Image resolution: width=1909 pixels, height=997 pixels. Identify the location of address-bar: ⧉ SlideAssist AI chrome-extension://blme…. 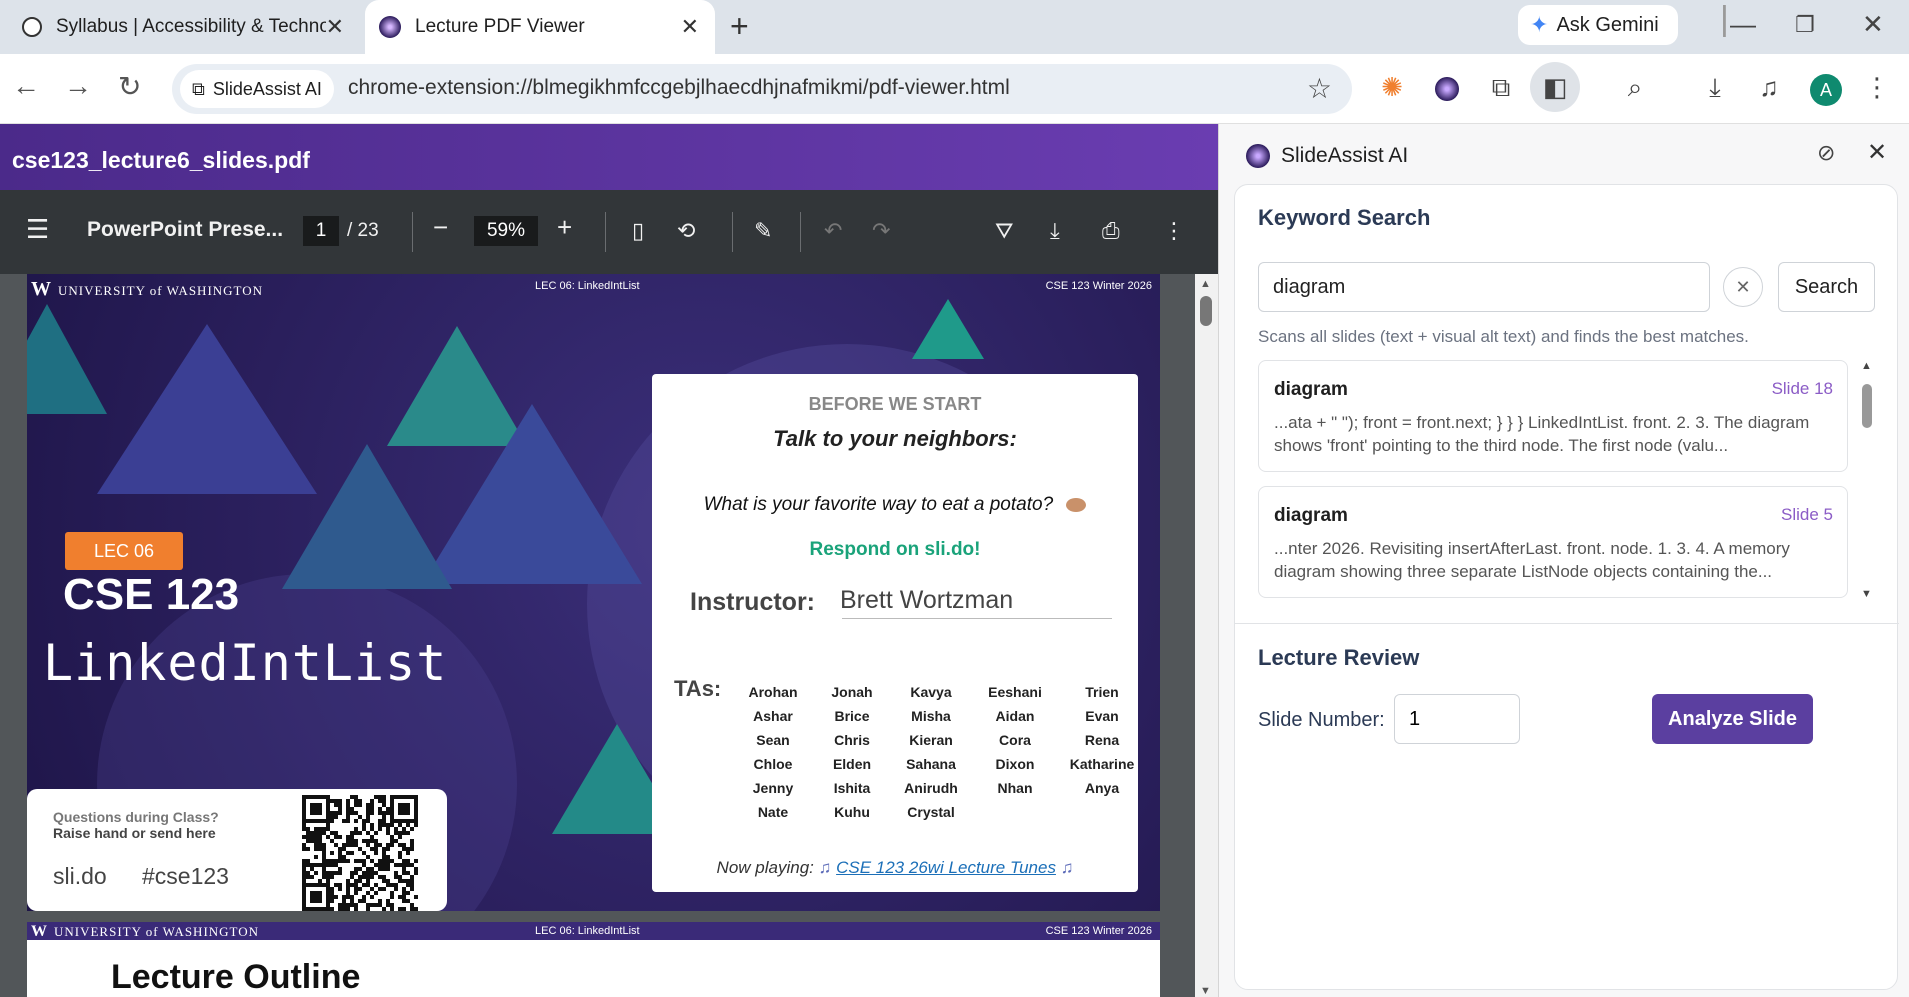
(762, 89).